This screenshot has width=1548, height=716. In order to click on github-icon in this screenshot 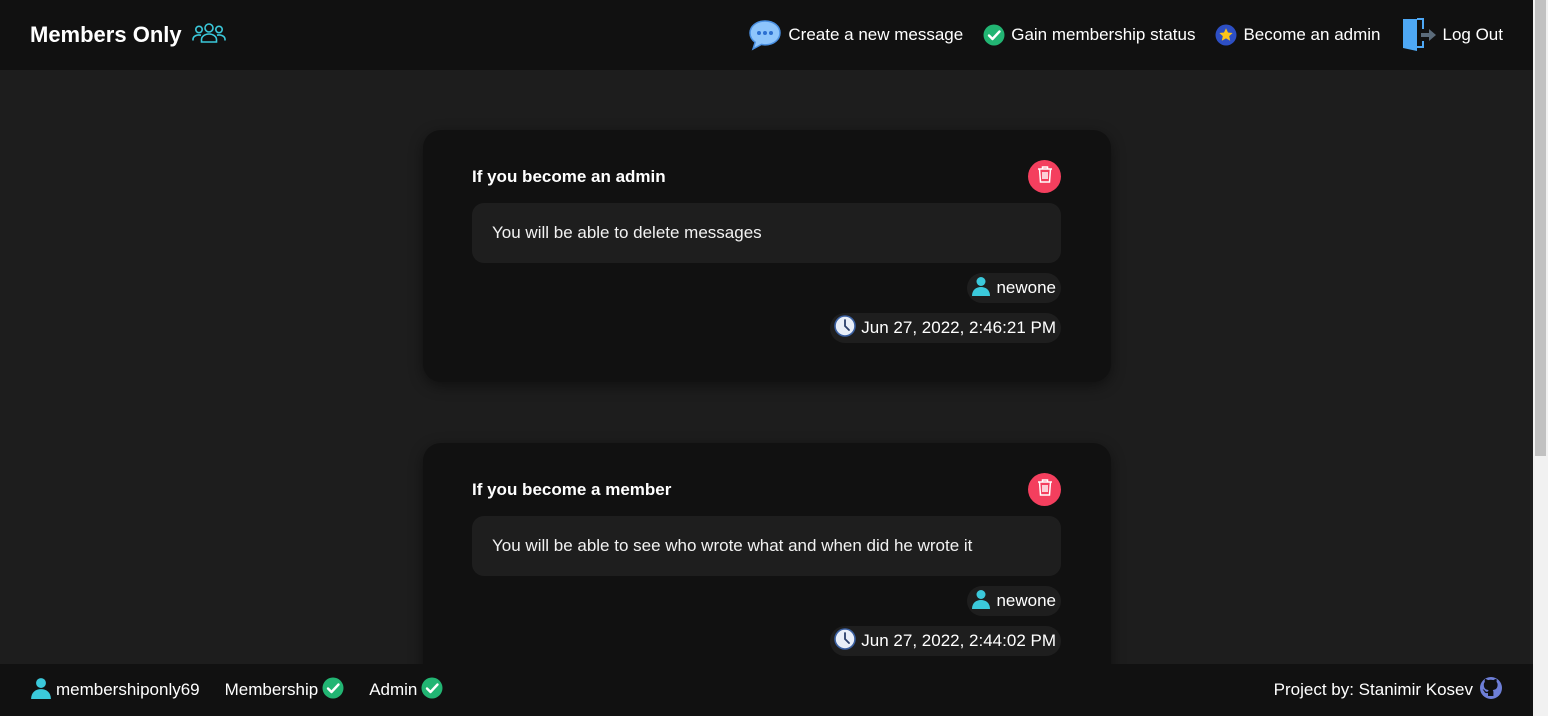, I will do `click(1491, 690)`.